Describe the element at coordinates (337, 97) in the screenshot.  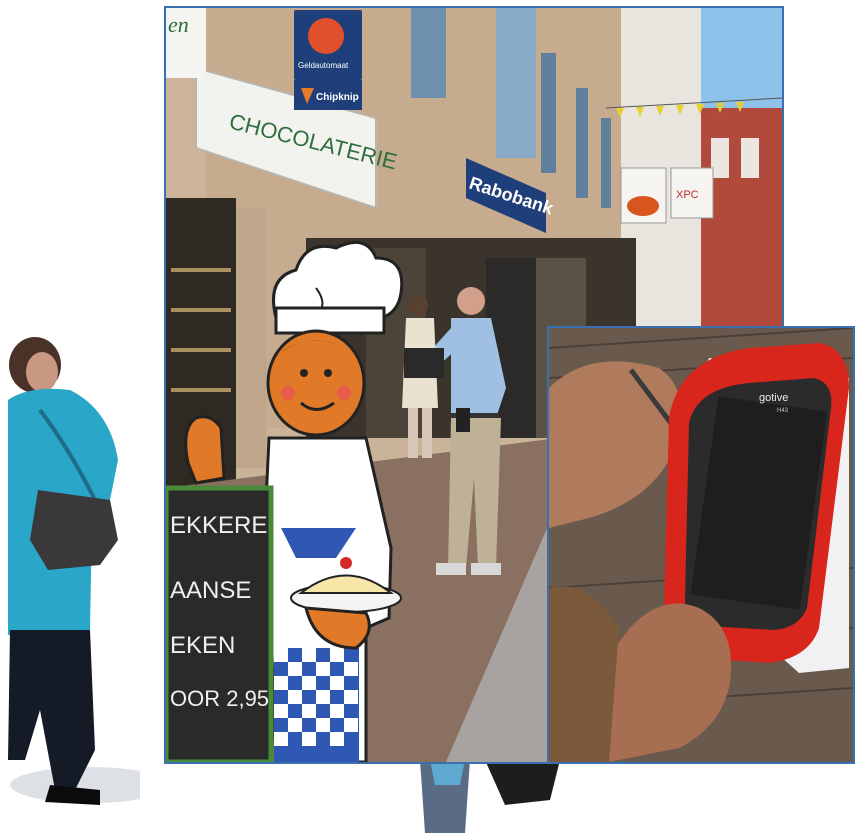
I see `chipknip-sign-text: Chipknip` at that location.